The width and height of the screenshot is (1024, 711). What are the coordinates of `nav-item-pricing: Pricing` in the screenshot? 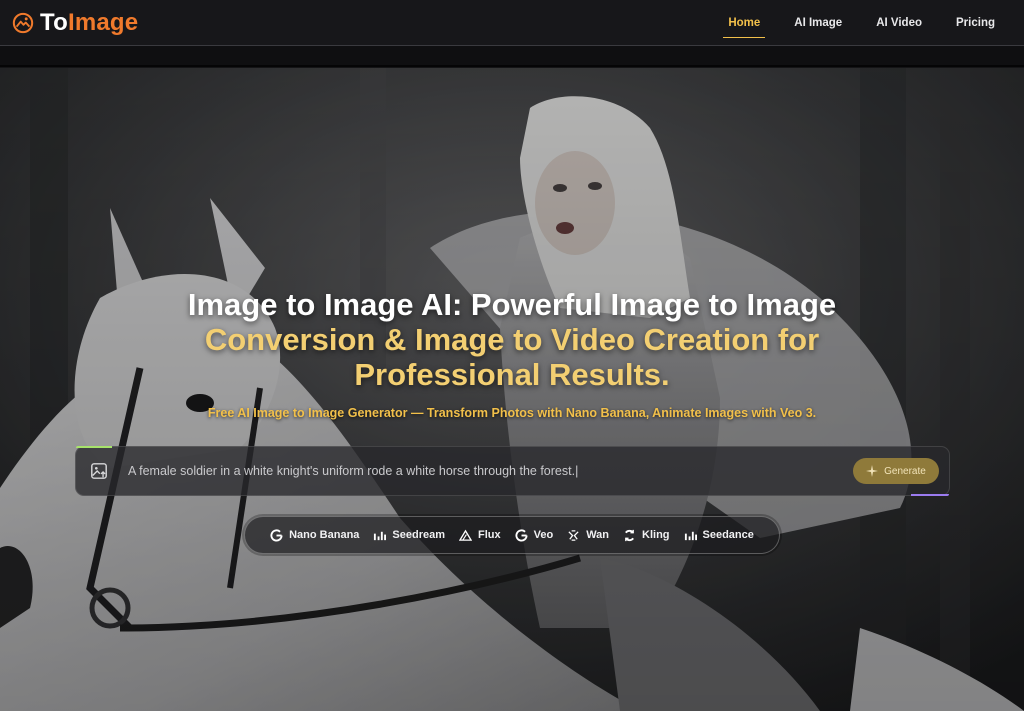 It's located at (975, 23).